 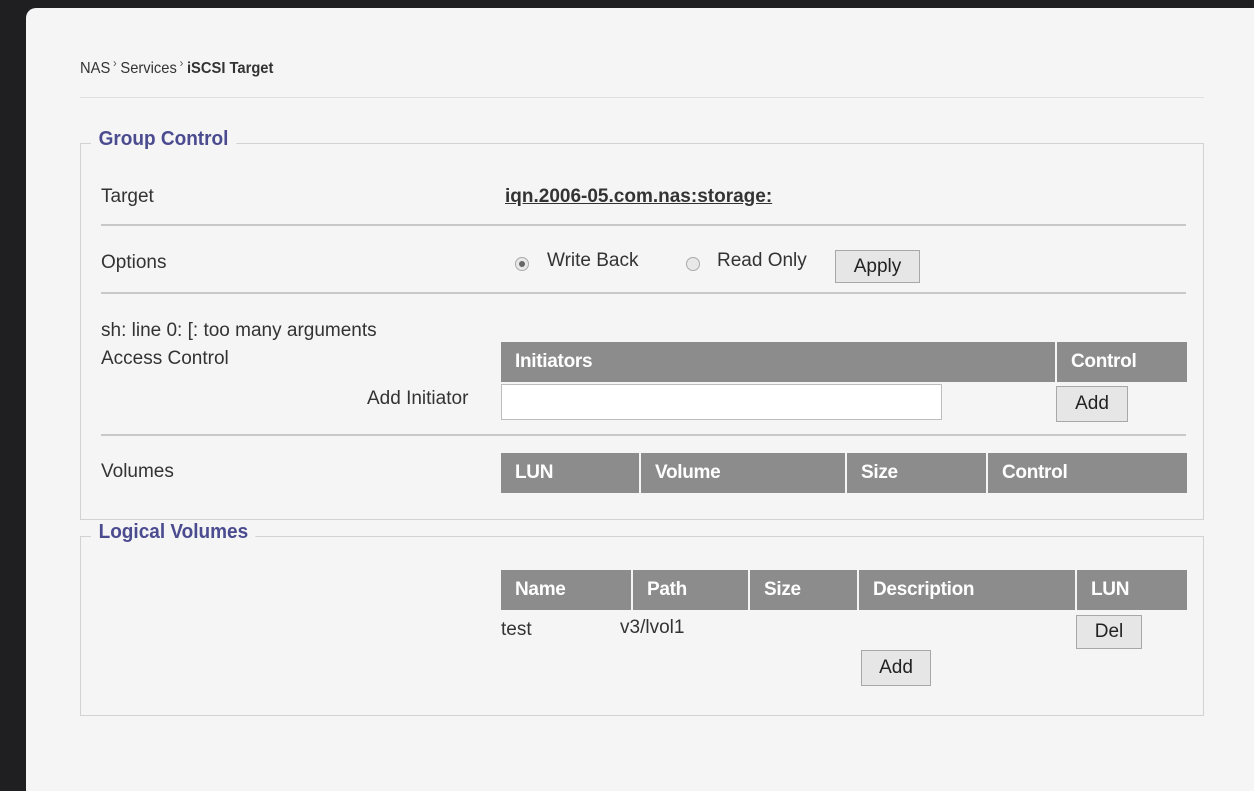 I want to click on add-volume-button: Add, so click(x=896, y=668).